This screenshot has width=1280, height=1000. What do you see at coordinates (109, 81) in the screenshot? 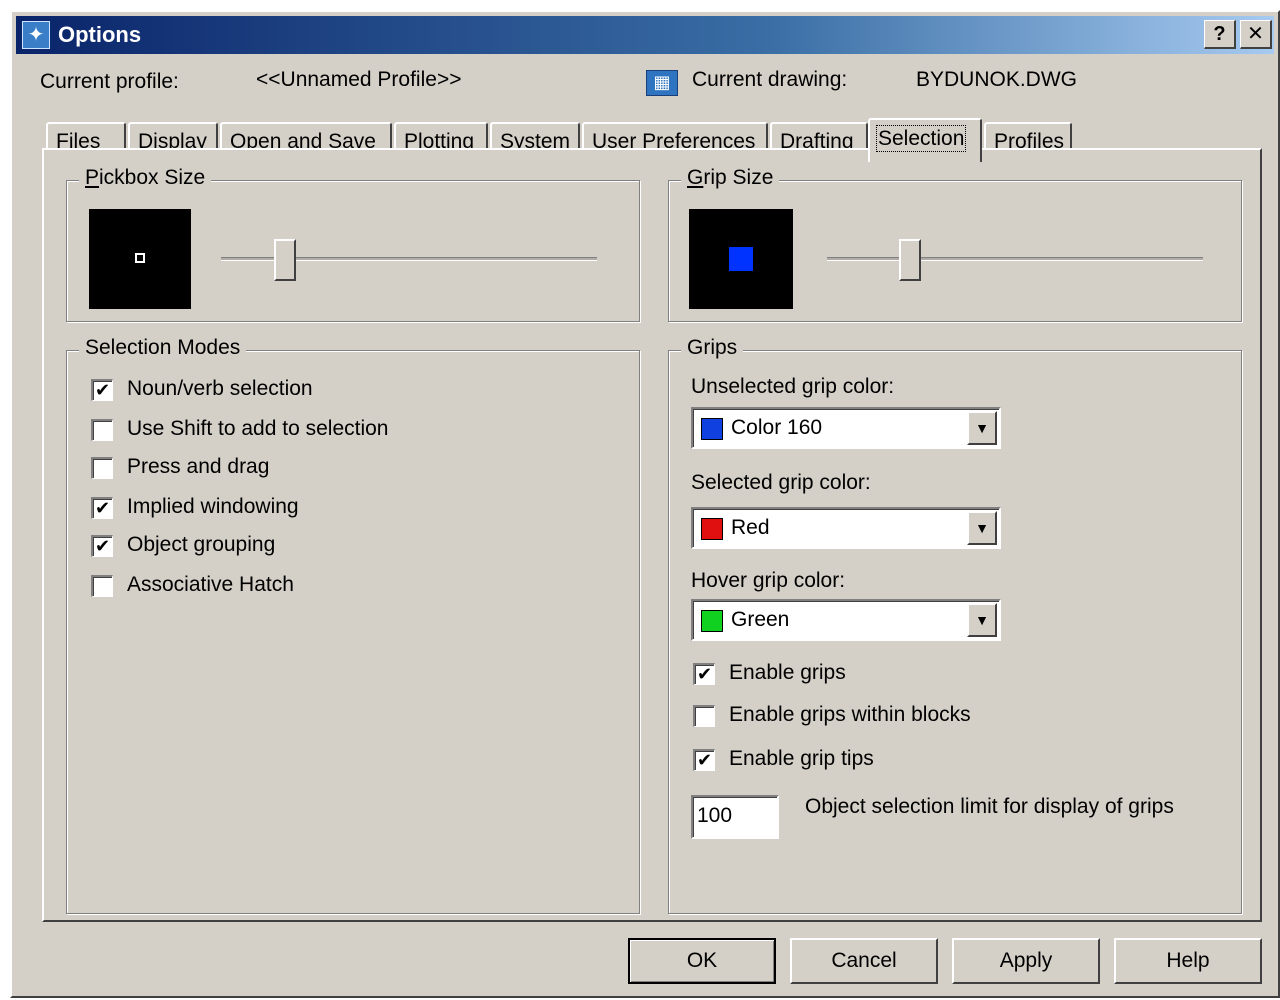
I see `current-profile-label: Current profile:` at bounding box center [109, 81].